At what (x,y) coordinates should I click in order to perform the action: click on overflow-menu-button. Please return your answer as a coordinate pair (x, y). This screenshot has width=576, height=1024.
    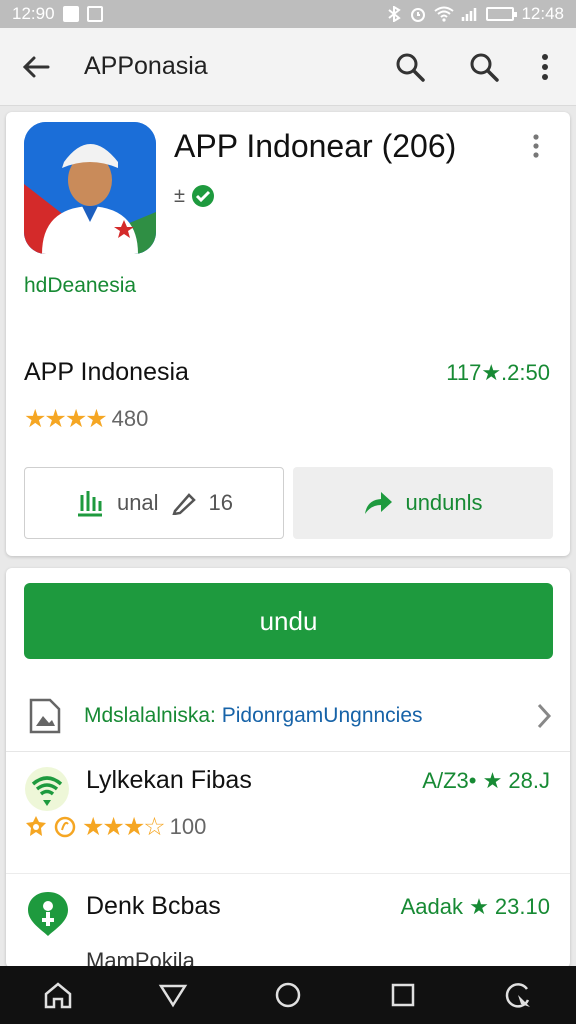
    Looking at the image, I should click on (545, 67).